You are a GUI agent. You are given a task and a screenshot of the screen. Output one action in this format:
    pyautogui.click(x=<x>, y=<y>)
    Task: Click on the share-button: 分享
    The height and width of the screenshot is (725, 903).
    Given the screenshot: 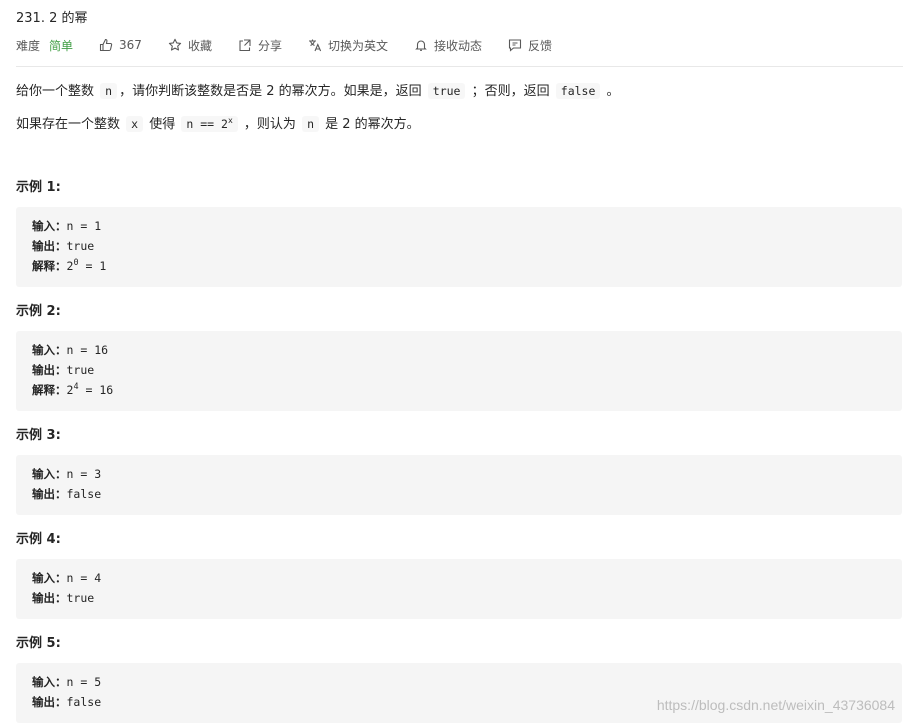 What is the action you would take?
    pyautogui.click(x=260, y=45)
    